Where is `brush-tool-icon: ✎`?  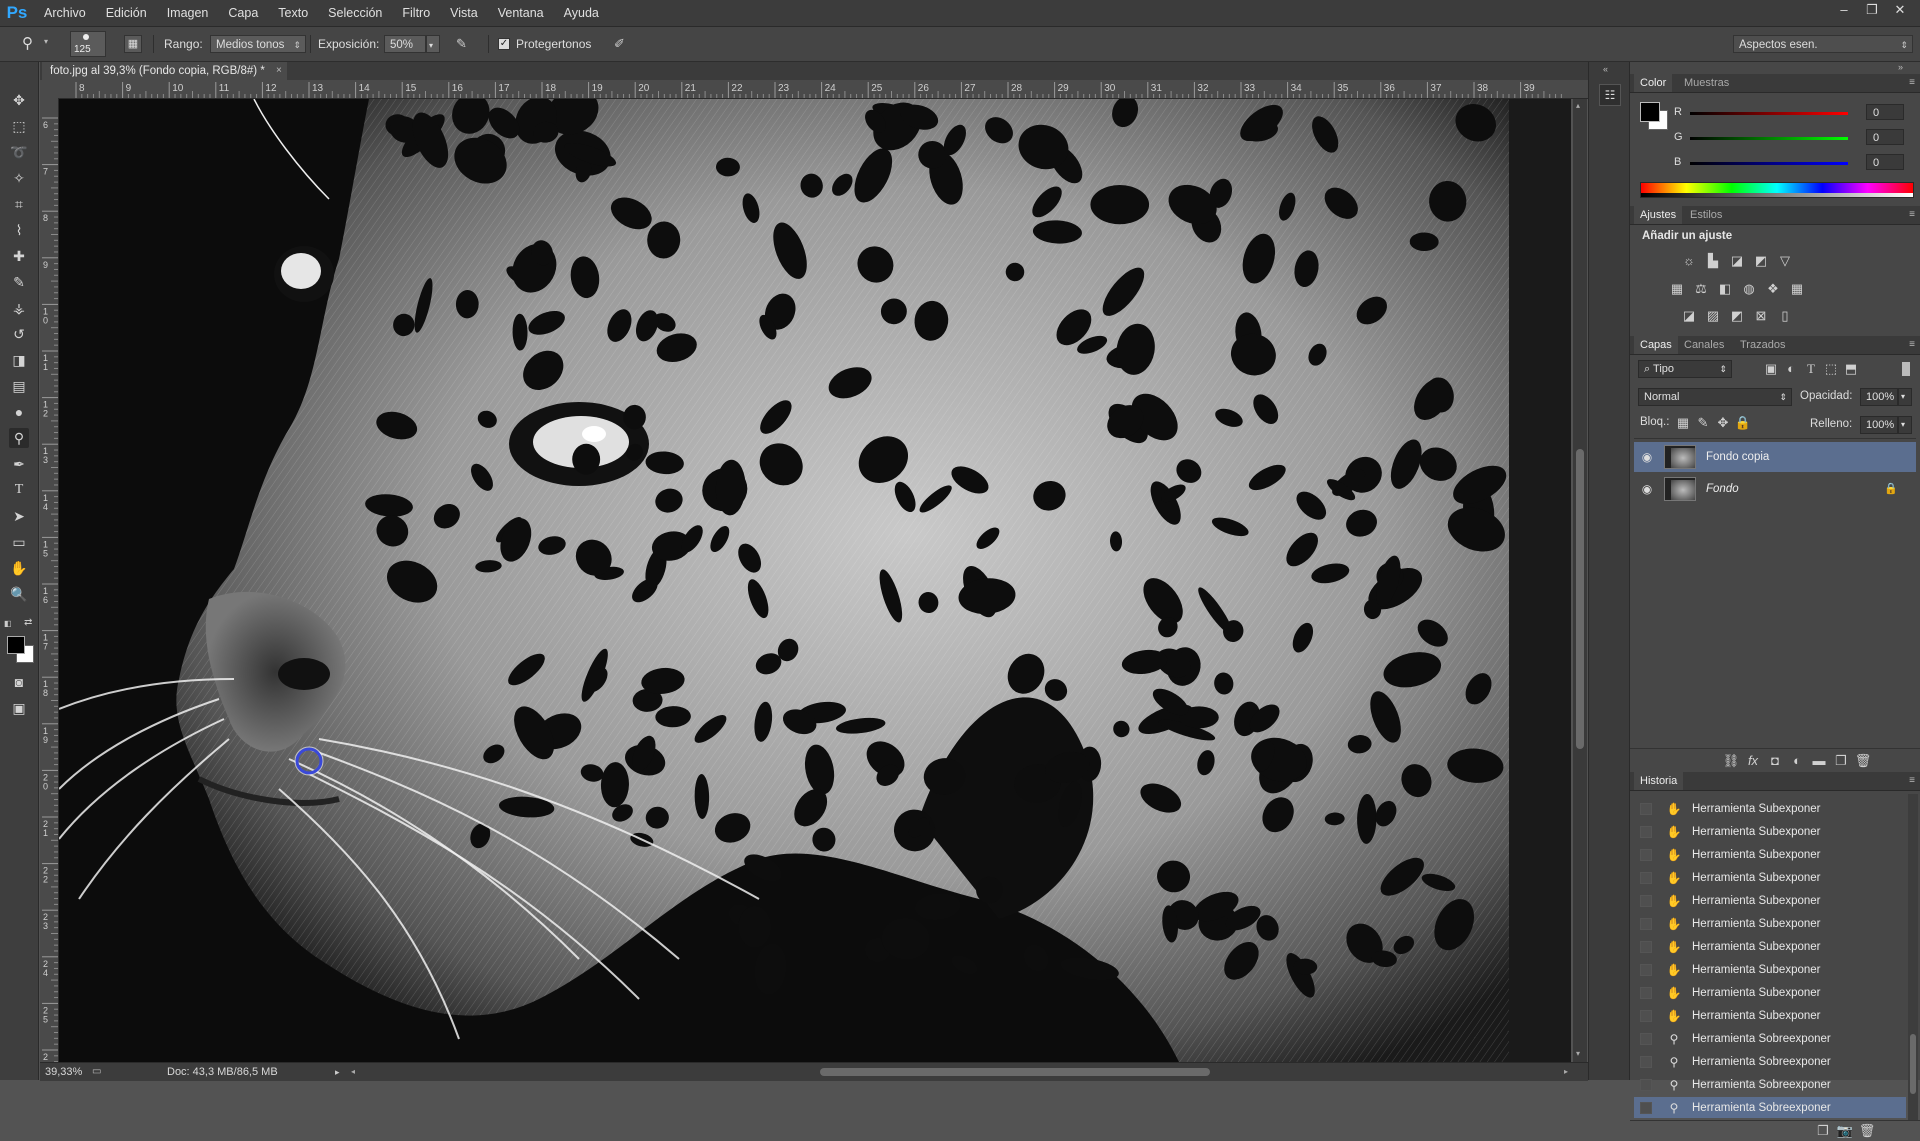
brush-tool-icon: ✎ is located at coordinates (19, 282).